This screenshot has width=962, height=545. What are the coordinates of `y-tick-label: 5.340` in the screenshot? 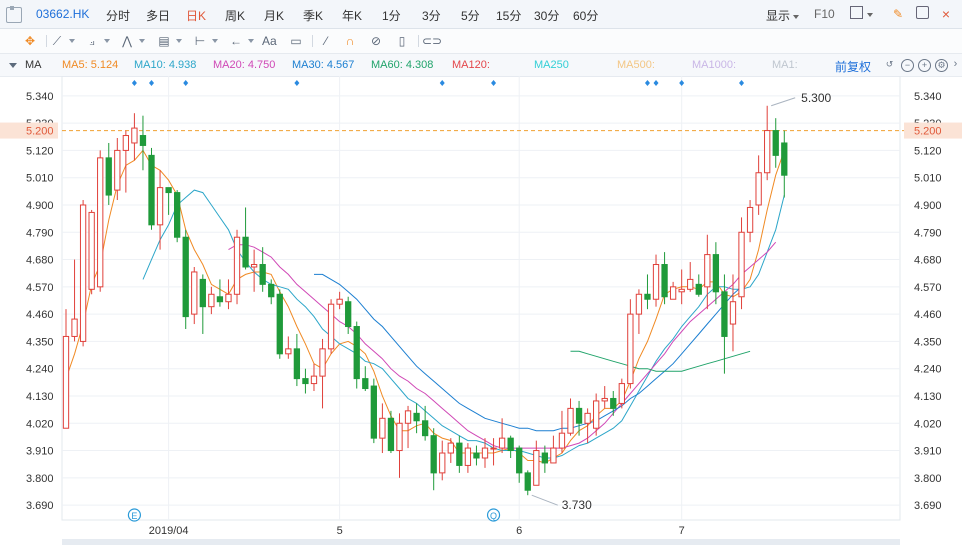 It's located at (928, 97).